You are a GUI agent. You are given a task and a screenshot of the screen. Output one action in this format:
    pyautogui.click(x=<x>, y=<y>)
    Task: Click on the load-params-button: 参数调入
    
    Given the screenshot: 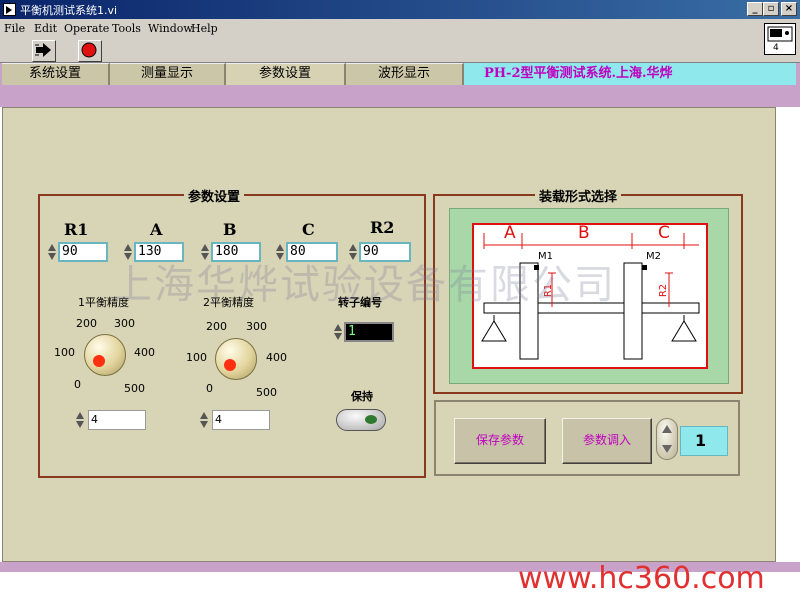 What is the action you would take?
    pyautogui.click(x=607, y=441)
    